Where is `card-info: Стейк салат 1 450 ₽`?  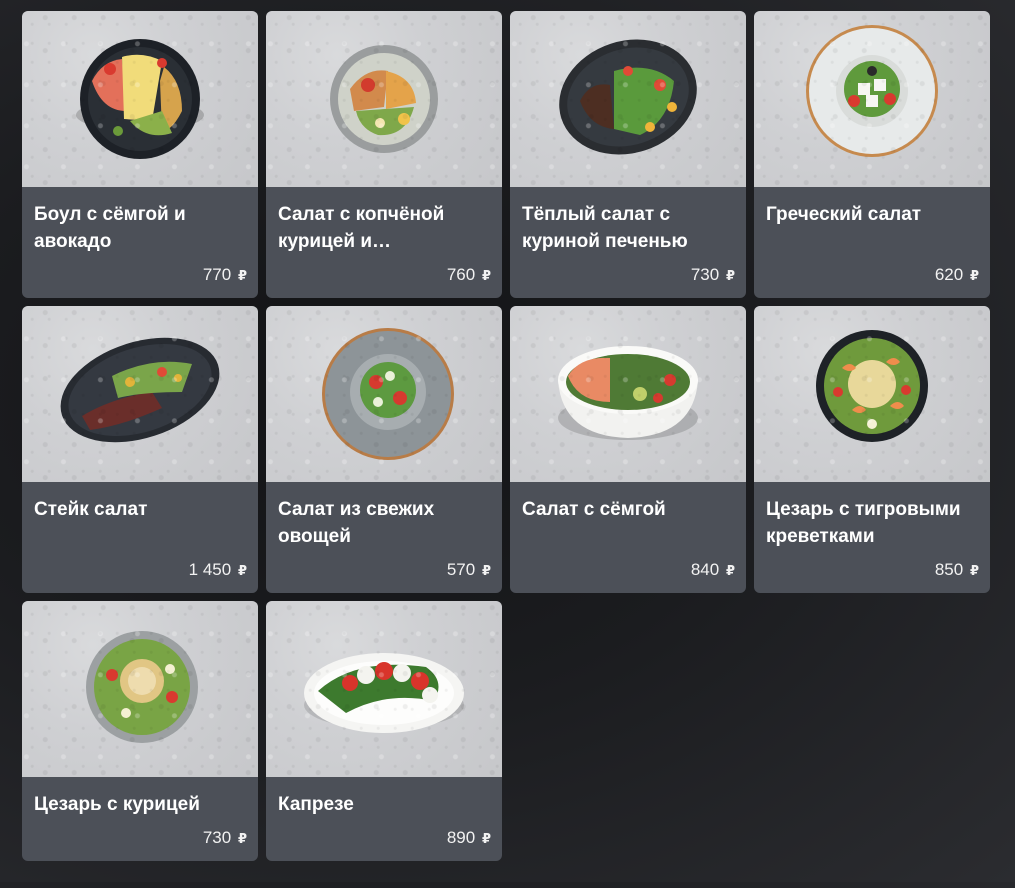 card-info: Стейк салат 1 450 ₽ is located at coordinates (140, 537).